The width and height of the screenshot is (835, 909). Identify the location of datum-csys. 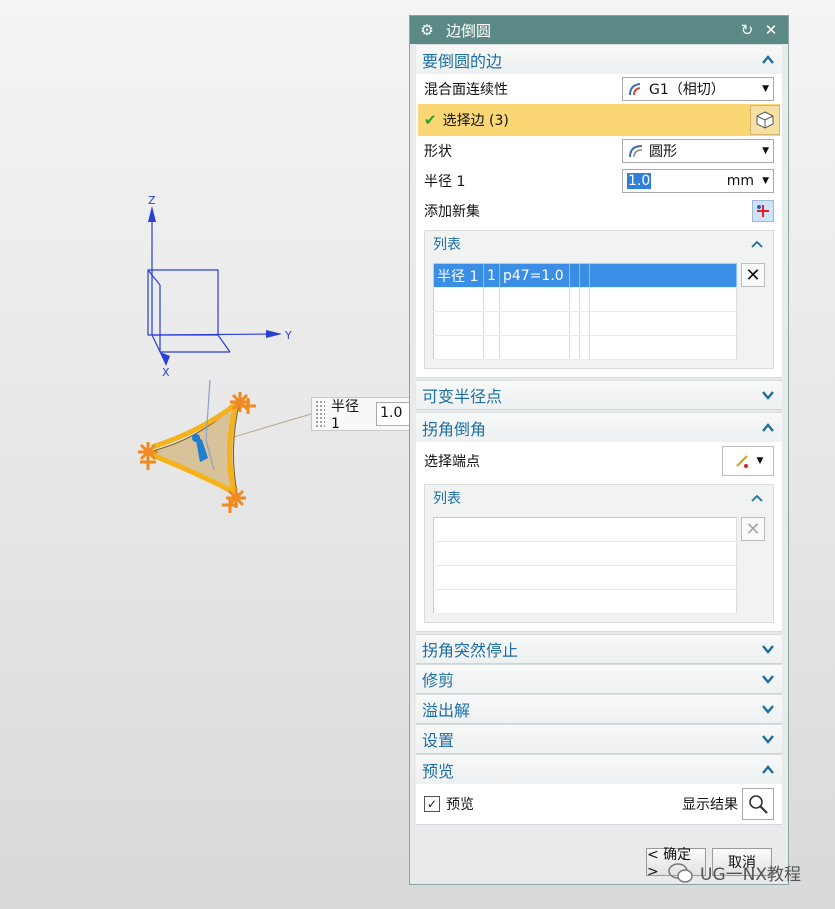
(213, 286).